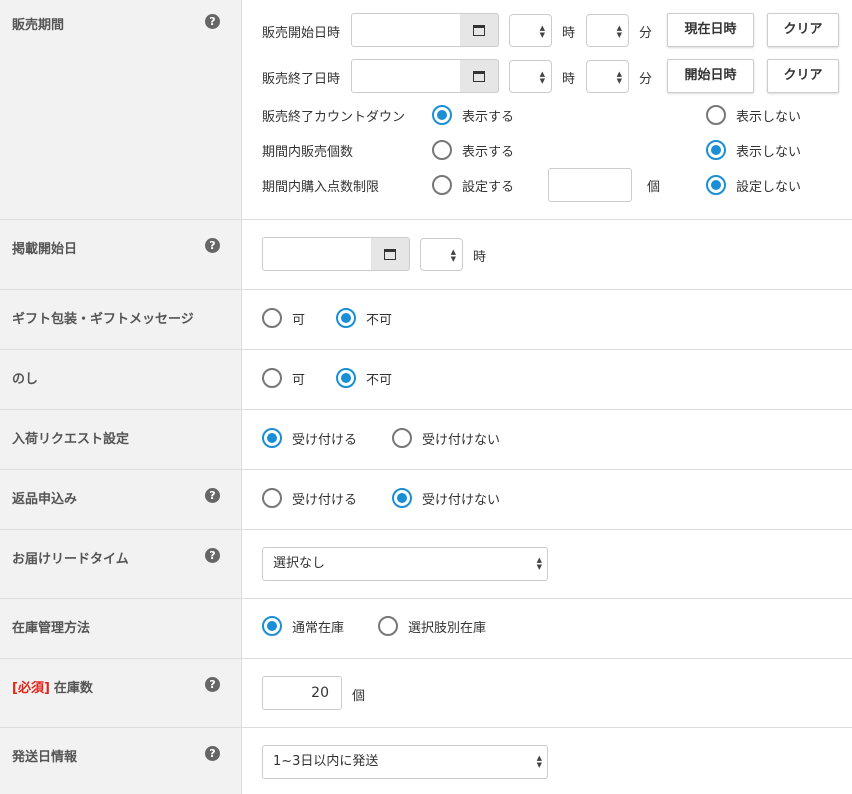 The width and height of the screenshot is (852, 794). Describe the element at coordinates (299, 380) in the screenshot. I see `noshi-yes-label: 可` at that location.